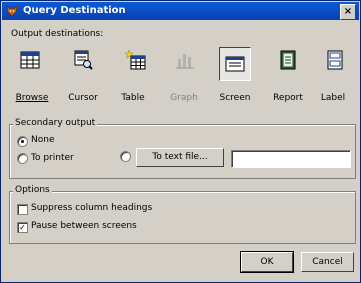 The height and width of the screenshot is (283, 361). I want to click on screen-button, so click(235, 64).